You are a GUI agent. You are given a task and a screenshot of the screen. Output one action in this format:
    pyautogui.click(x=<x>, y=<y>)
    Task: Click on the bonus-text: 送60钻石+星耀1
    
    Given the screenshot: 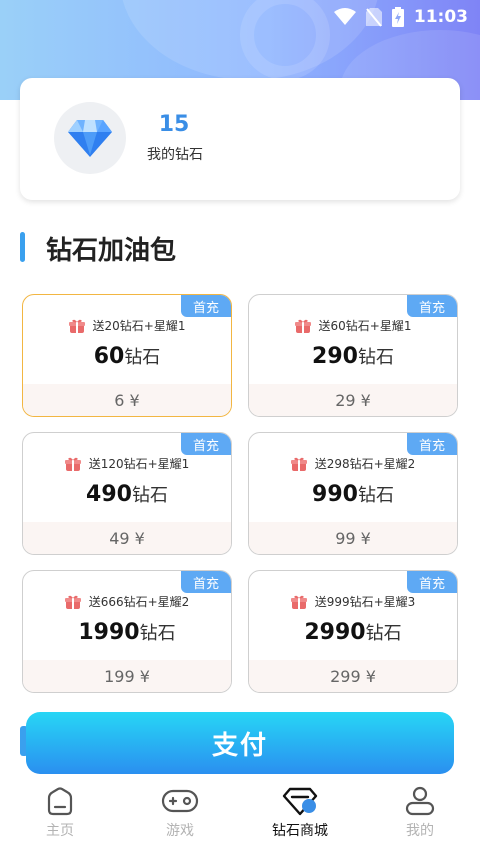 What is the action you would take?
    pyautogui.click(x=365, y=326)
    